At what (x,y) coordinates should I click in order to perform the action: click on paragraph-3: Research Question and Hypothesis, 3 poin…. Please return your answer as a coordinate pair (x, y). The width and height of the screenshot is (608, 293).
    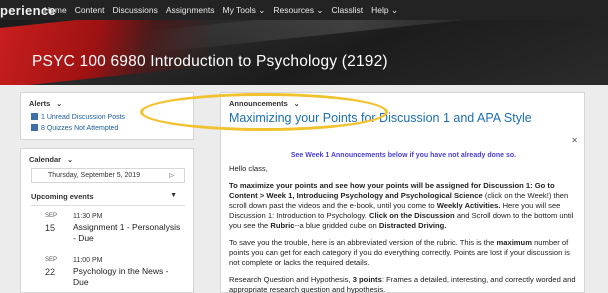
    Looking at the image, I should click on (402, 284).